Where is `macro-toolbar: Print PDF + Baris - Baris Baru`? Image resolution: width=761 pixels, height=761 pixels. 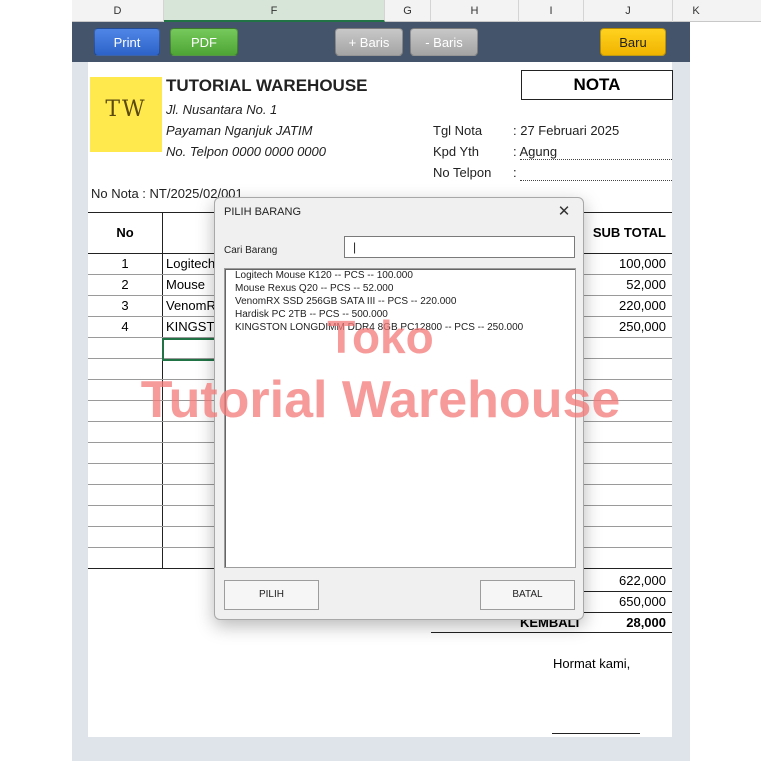 macro-toolbar: Print PDF + Baris - Baris Baru is located at coordinates (381, 42).